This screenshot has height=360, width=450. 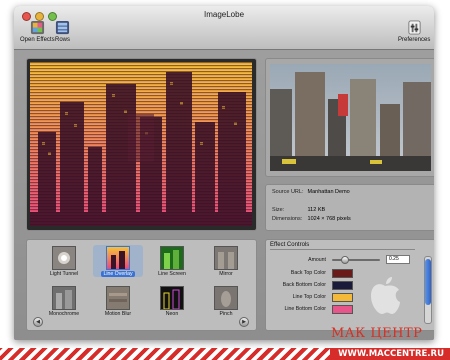 I want to click on rows-icon, so click(x=62, y=27).